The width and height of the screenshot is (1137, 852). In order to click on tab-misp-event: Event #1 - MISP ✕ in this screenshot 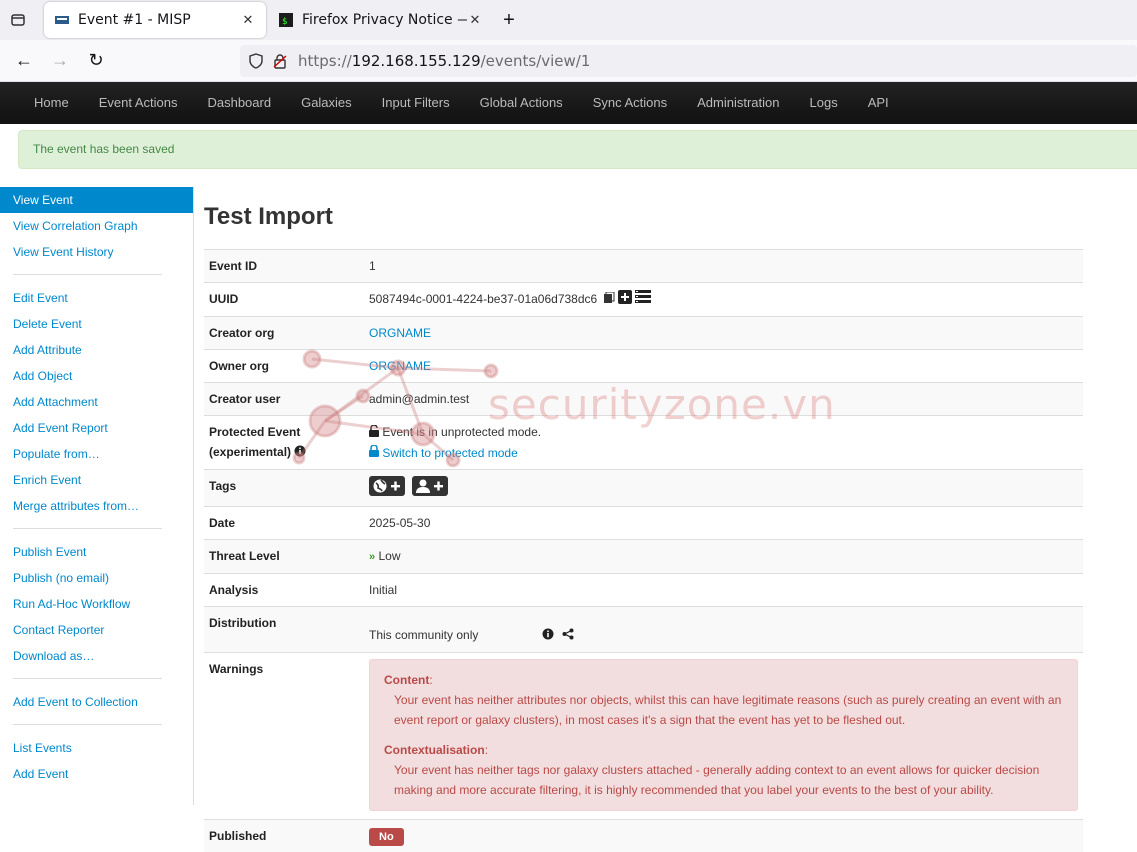, I will do `click(155, 20)`.